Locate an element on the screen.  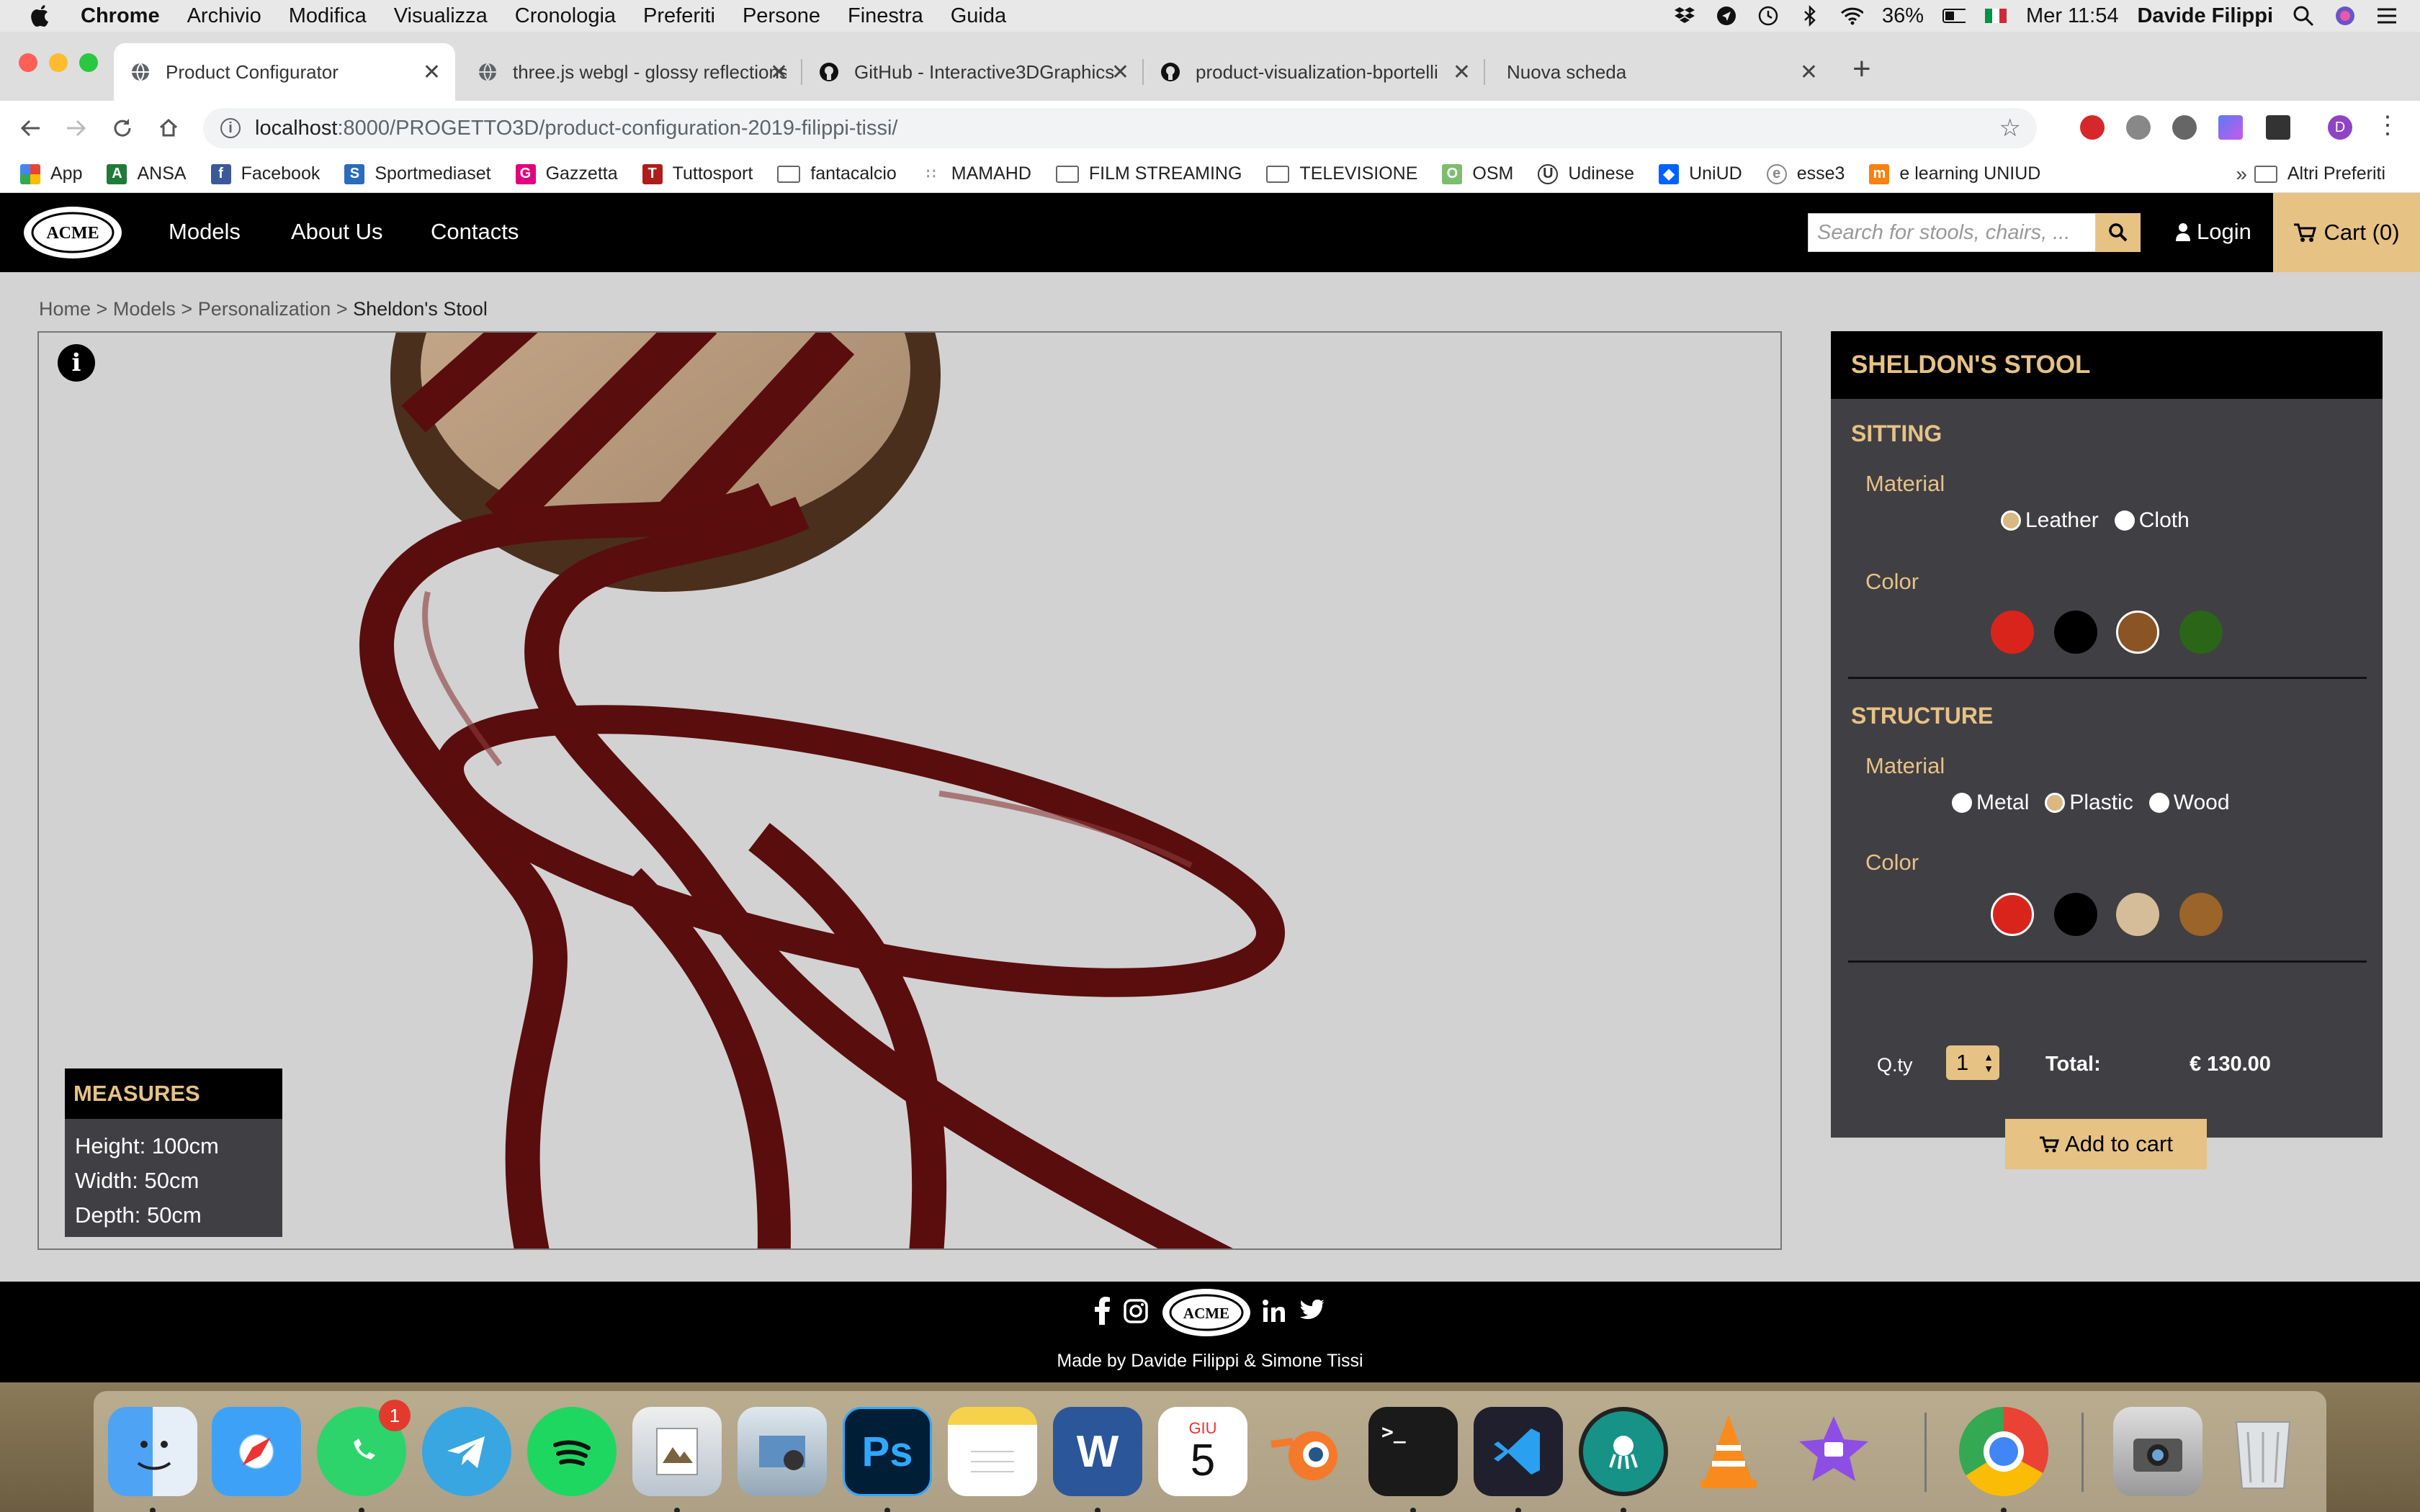
recycle-extension-icon is located at coordinates (2184, 127).